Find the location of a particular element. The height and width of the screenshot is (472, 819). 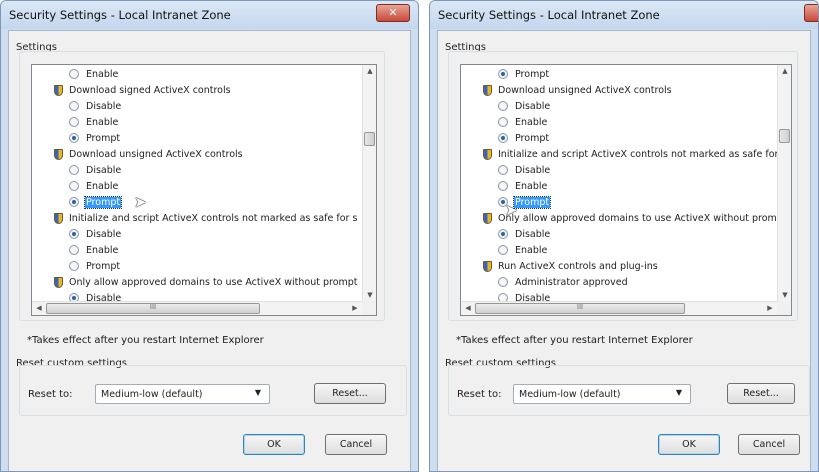

setting-category: Run ActiveX controls and plug-ins is located at coordinates (619, 266).